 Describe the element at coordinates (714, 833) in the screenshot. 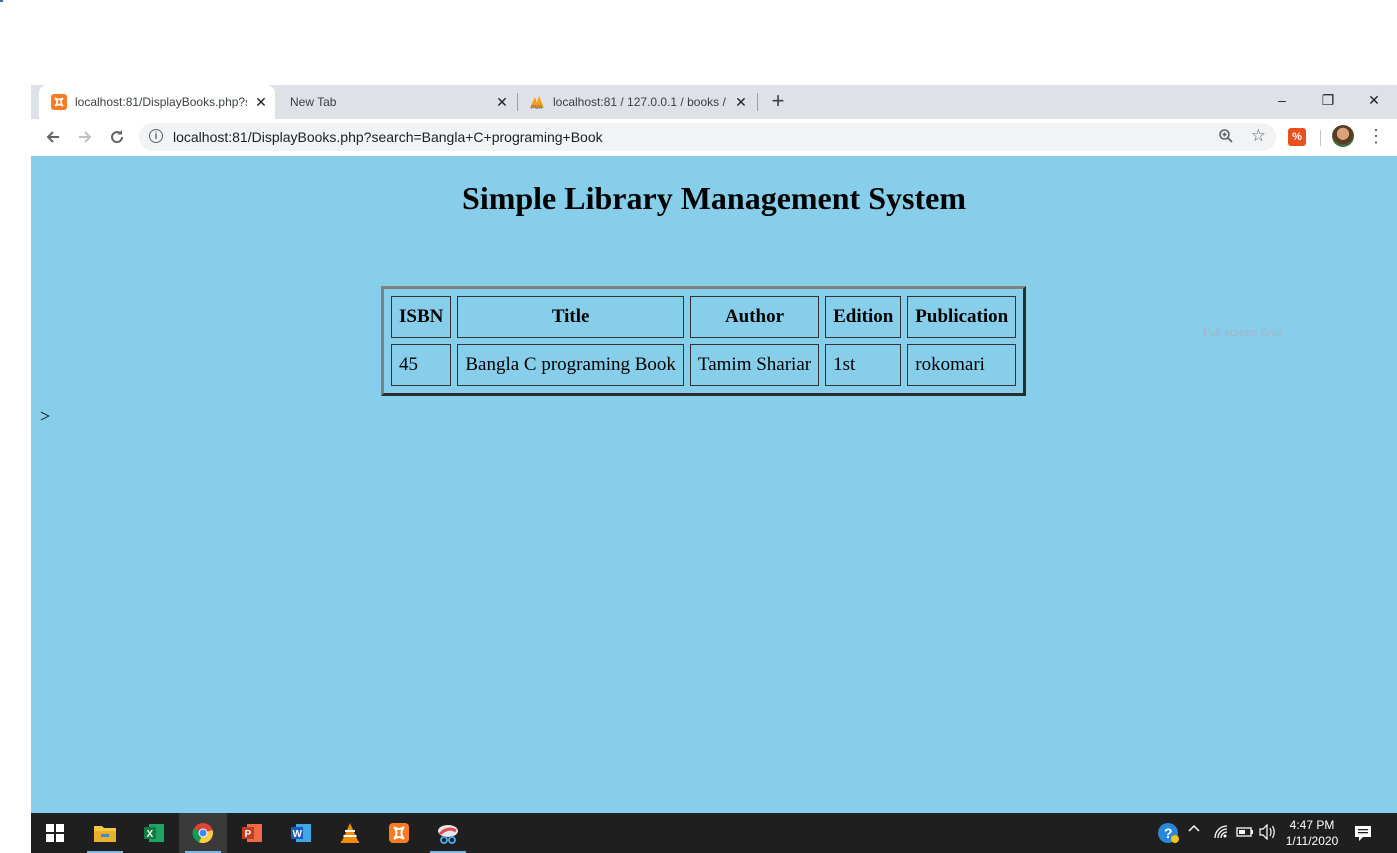

I see `windows-taskbar: X P W ? 4:47 PM 1/11/2020` at that location.